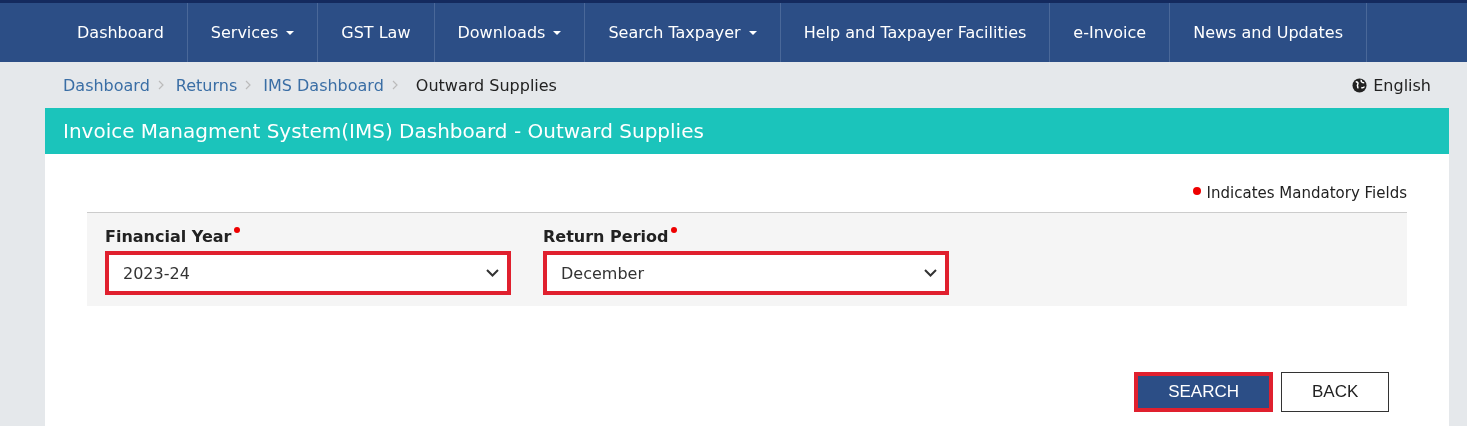  Describe the element at coordinates (1391, 85) in the screenshot. I see `language-link: English` at that location.